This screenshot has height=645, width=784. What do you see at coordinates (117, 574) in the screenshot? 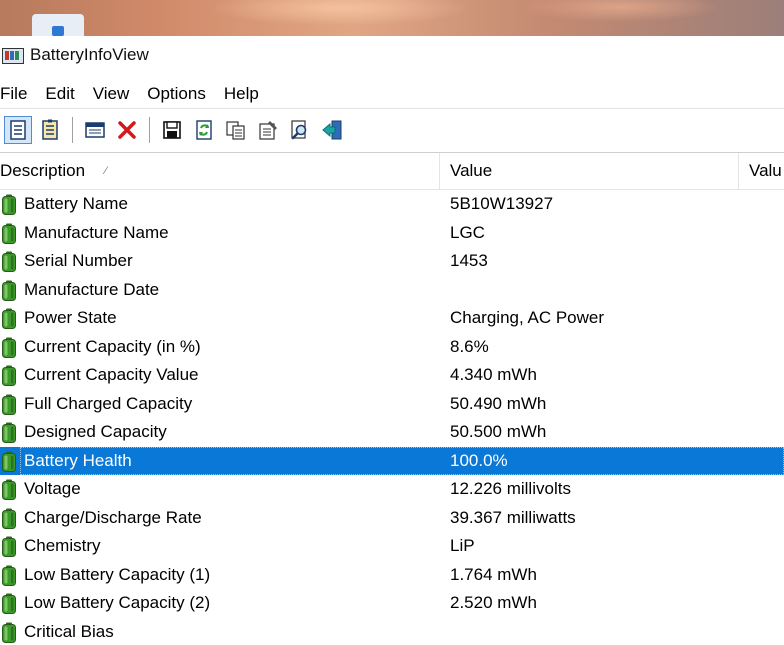
I see `row-description: Low Battery Capacity (1)` at bounding box center [117, 574].